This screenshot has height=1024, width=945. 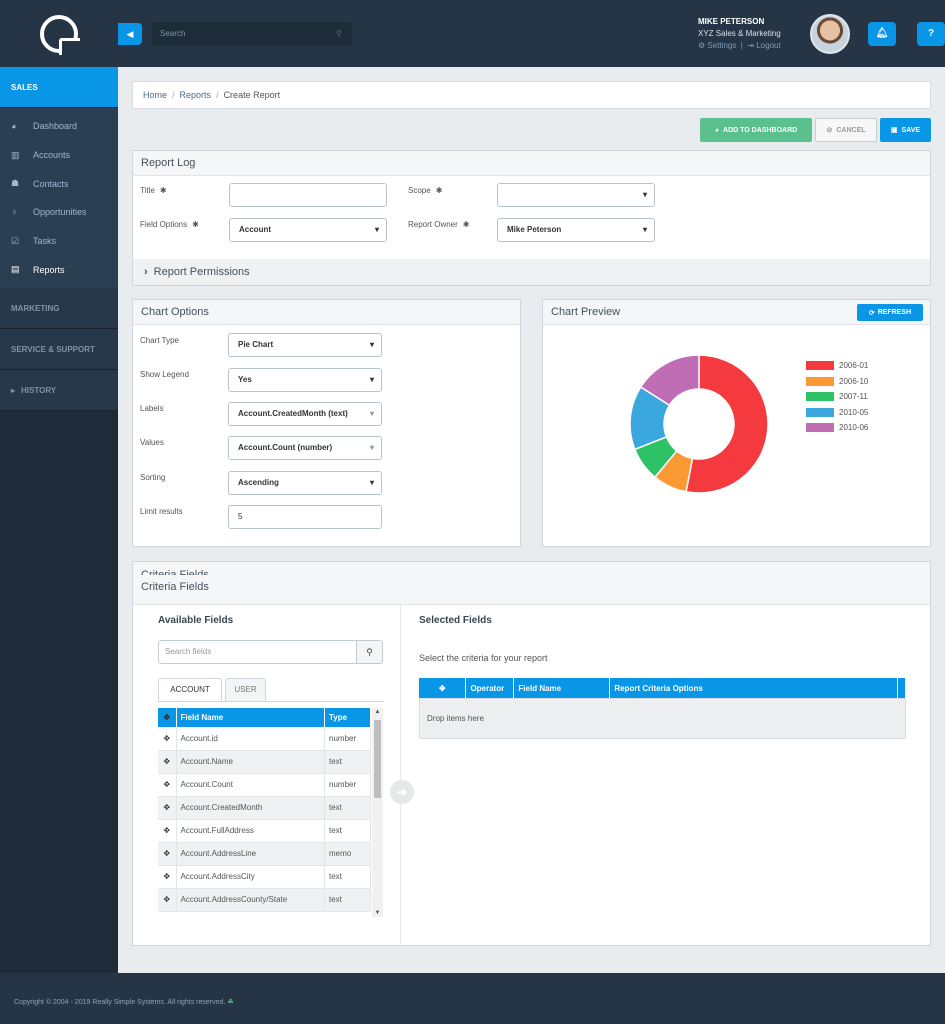 I want to click on limit-results-input: 5, so click(x=305, y=517).